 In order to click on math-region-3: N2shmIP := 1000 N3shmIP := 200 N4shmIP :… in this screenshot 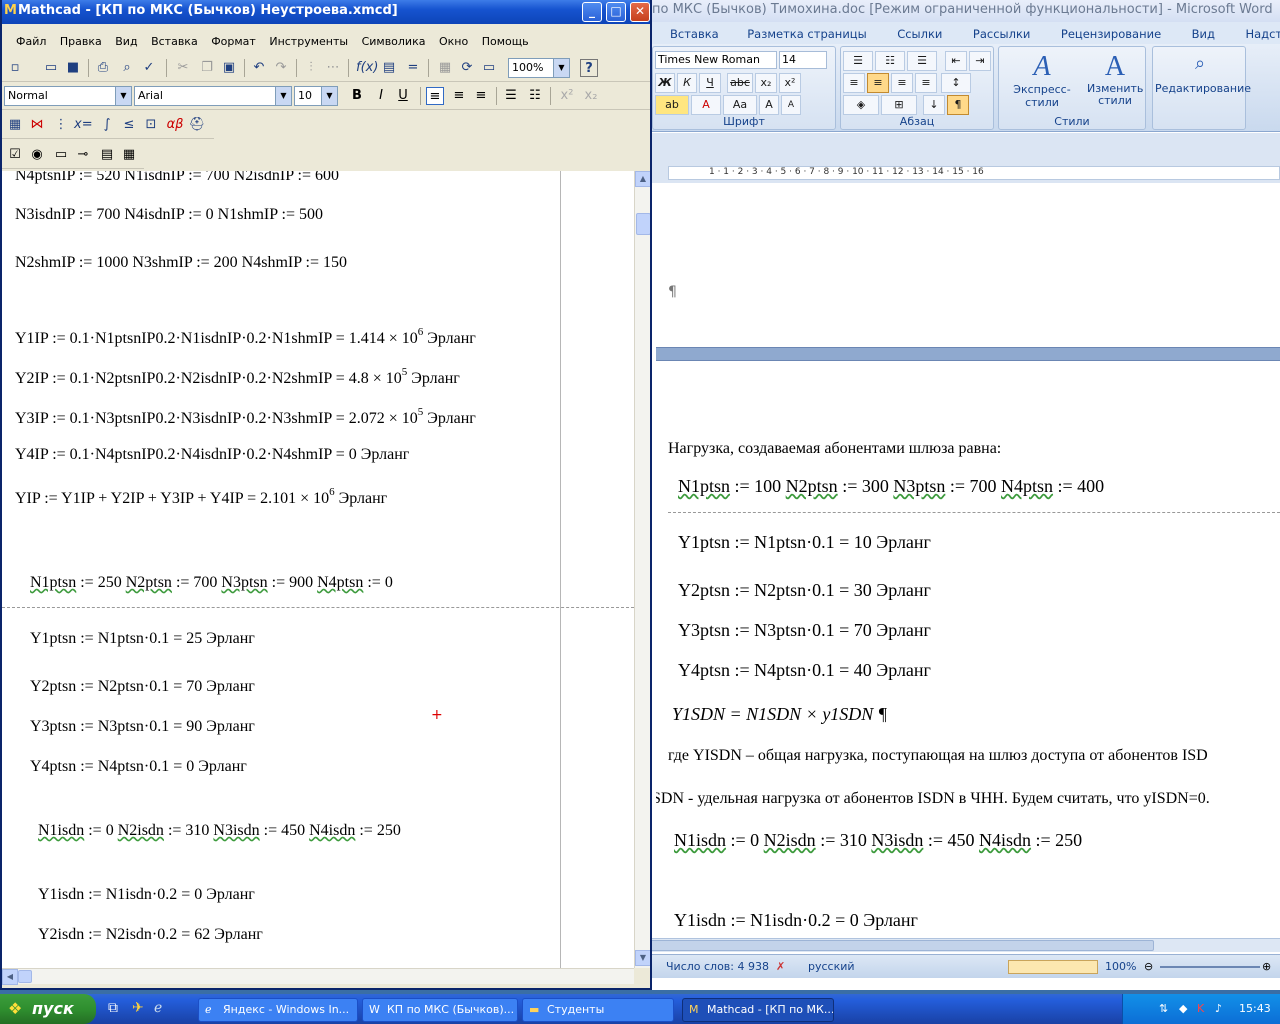, I will do `click(181, 263)`.